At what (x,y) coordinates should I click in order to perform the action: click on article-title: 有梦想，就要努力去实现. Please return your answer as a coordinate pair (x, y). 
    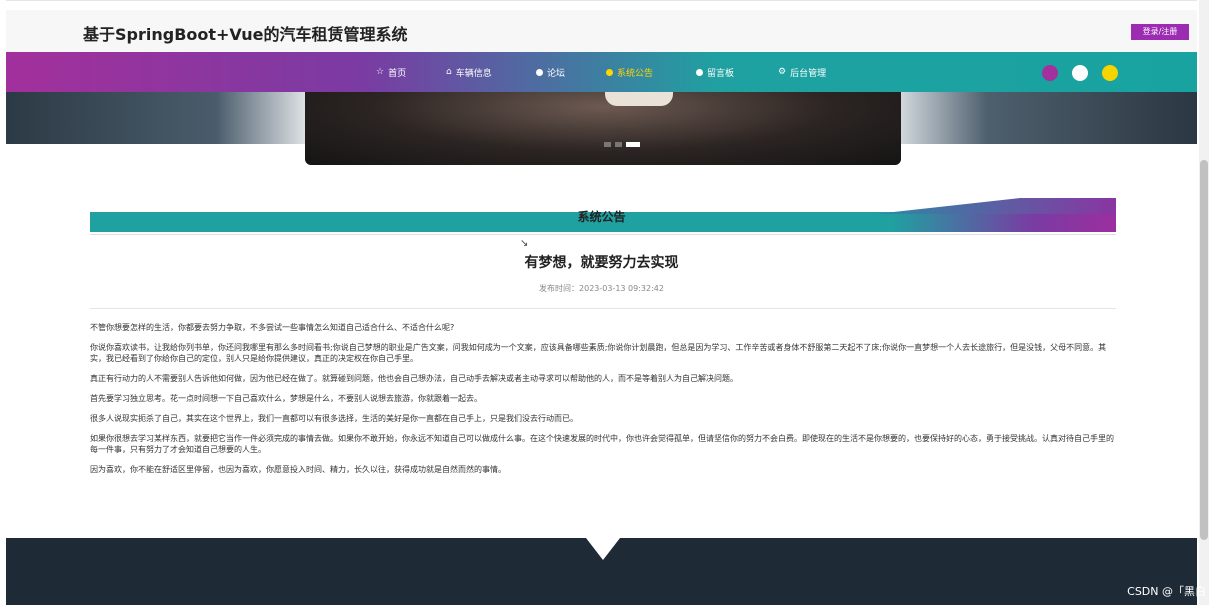
    Looking at the image, I should click on (601, 263).